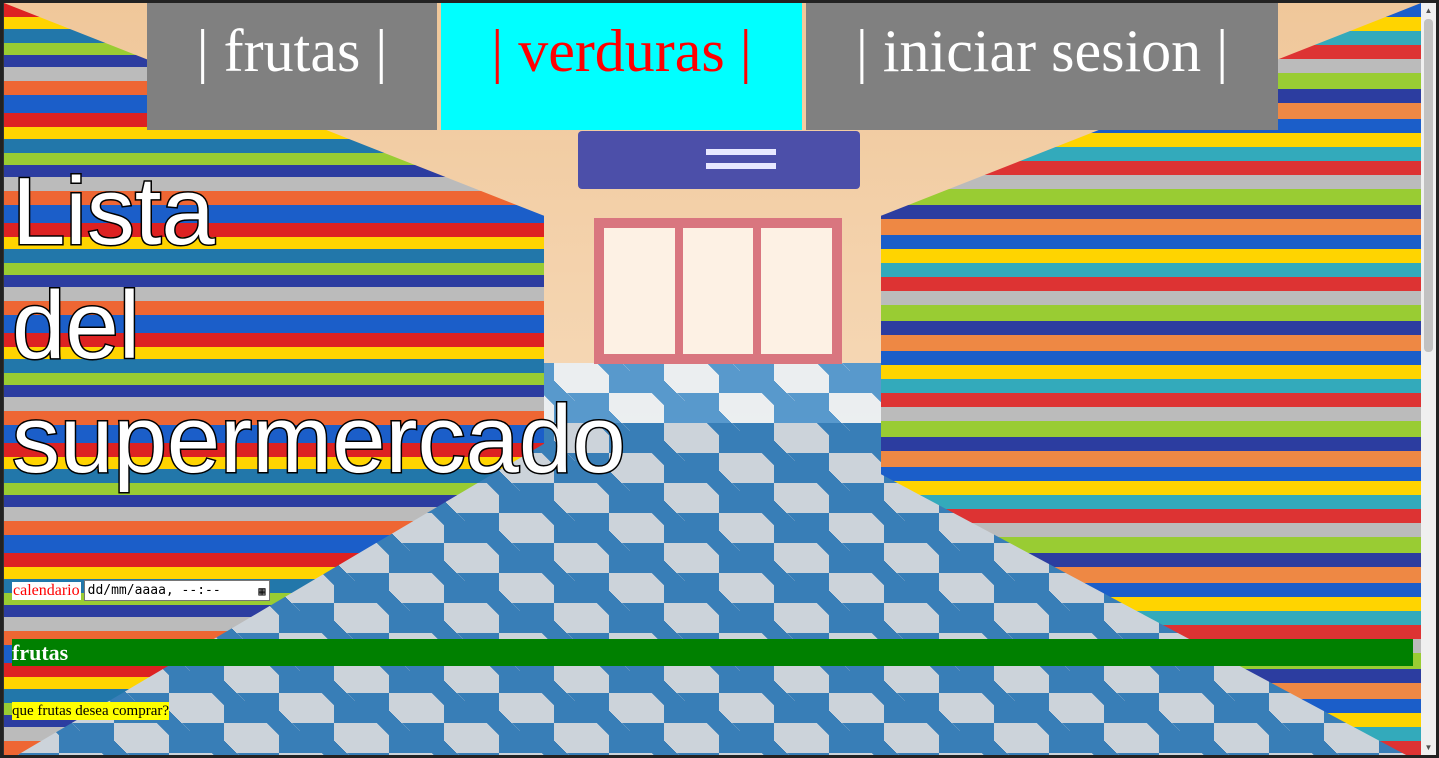  What do you see at coordinates (712, 653) in the screenshot?
I see `section-heading-frutas: frutas` at bounding box center [712, 653].